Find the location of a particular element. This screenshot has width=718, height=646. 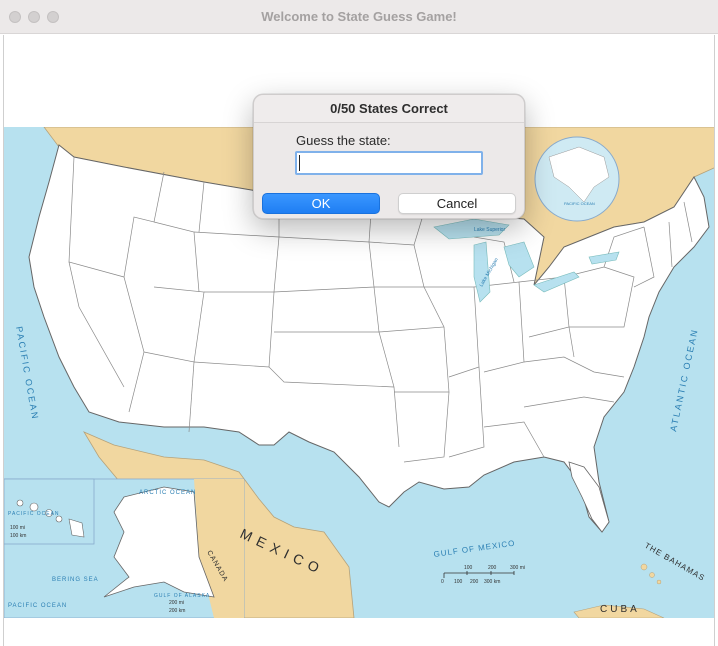

pacific-ocean-globe-label: PACIFIC OCEAN is located at coordinates (579, 203).